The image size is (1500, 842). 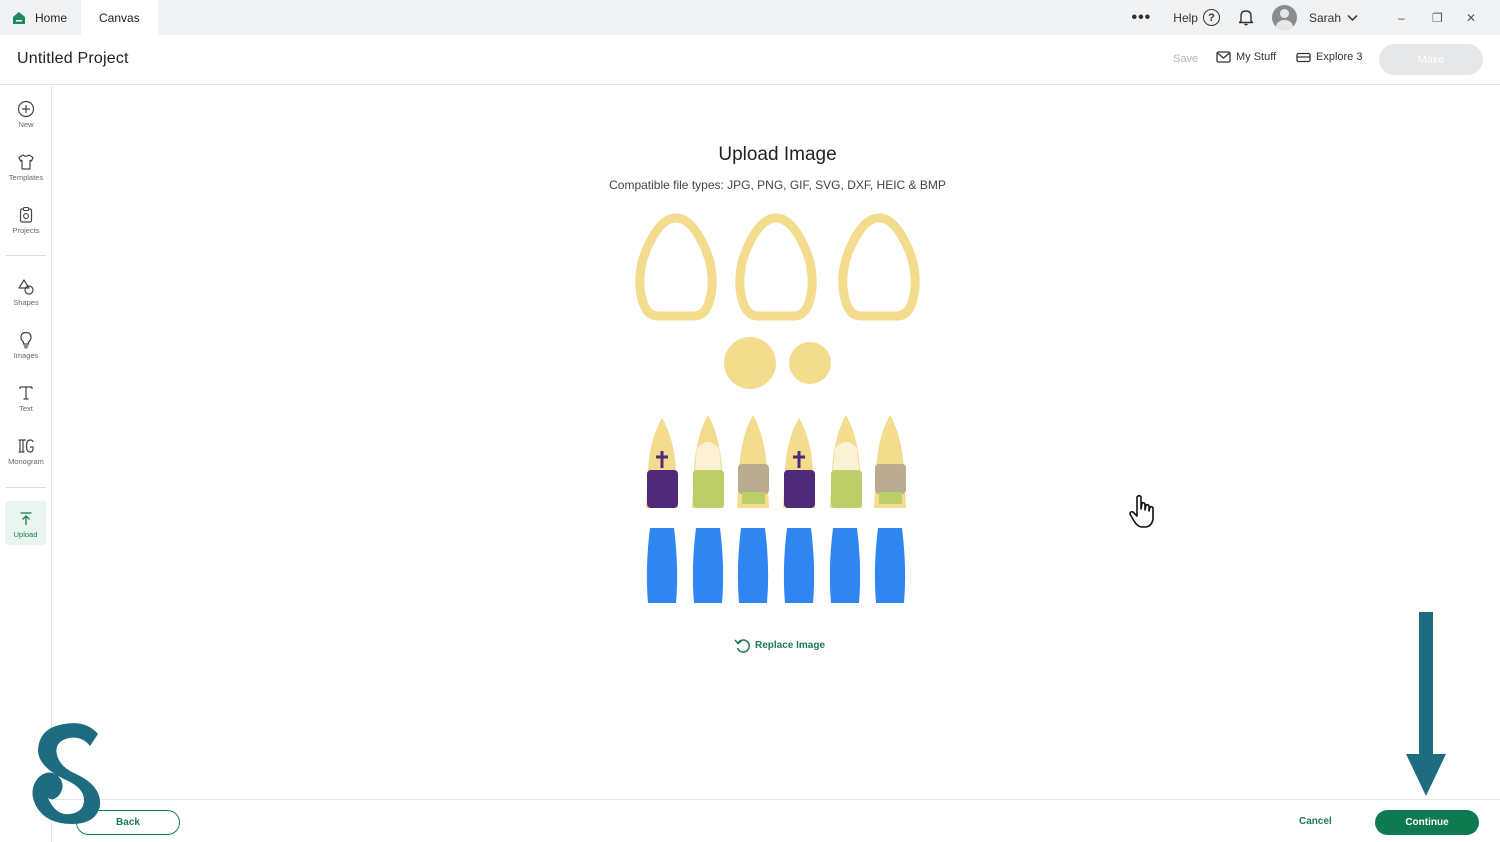 What do you see at coordinates (26, 355) in the screenshot?
I see `sidebar-item-label: Images` at bounding box center [26, 355].